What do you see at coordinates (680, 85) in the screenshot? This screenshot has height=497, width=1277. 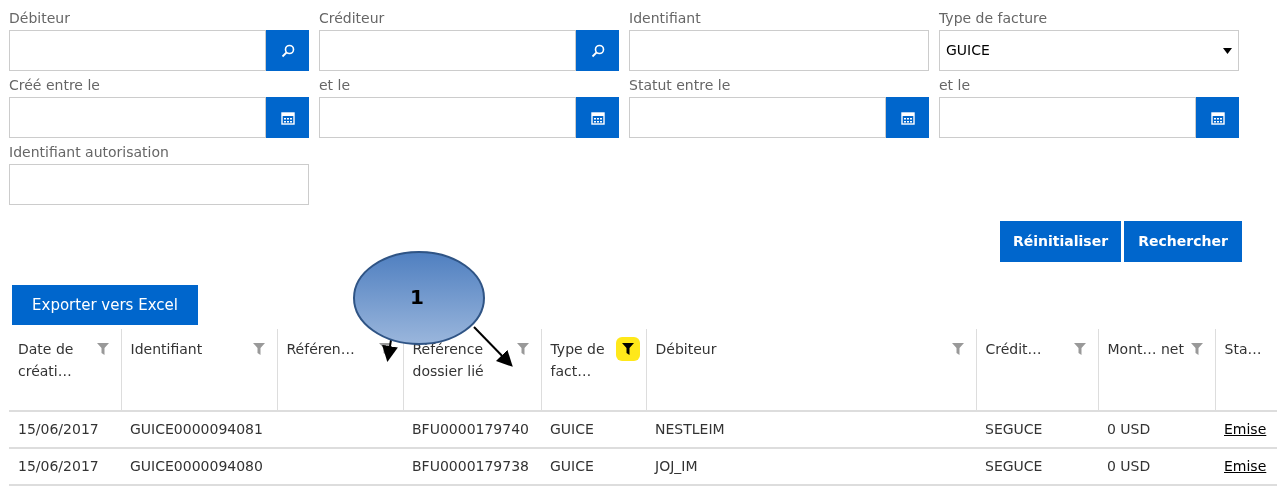 I see `field-label: Statut entre le` at bounding box center [680, 85].